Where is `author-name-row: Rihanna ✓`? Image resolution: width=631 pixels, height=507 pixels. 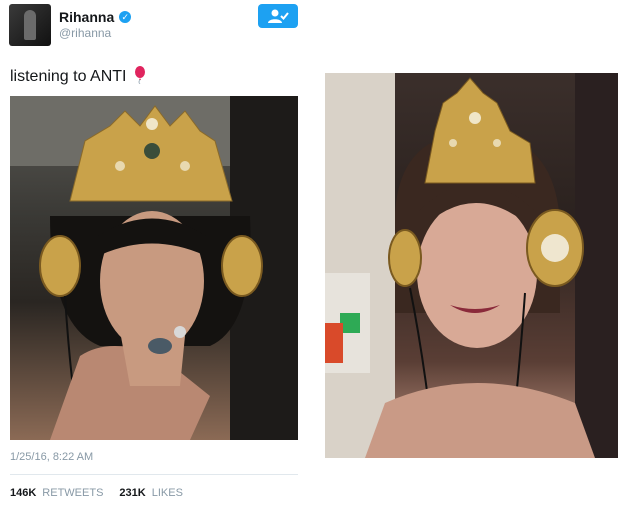
author-name-row: Rihanna ✓ is located at coordinates (95, 17).